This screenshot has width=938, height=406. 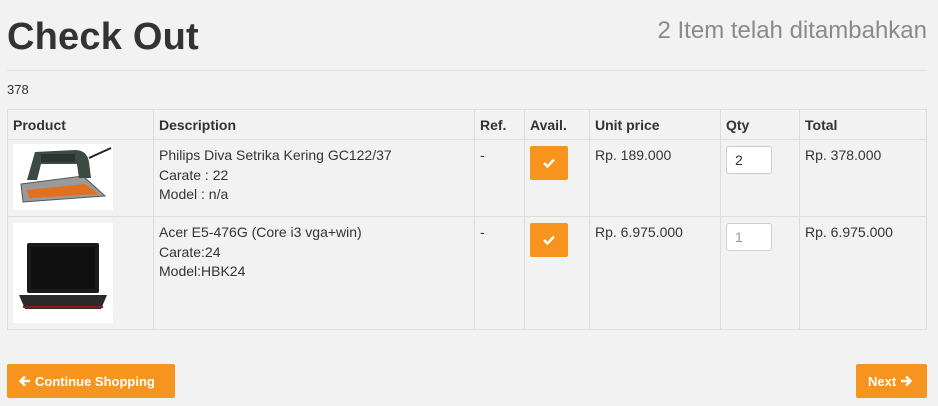 I want to click on column-header-product: Product, so click(x=80, y=124).